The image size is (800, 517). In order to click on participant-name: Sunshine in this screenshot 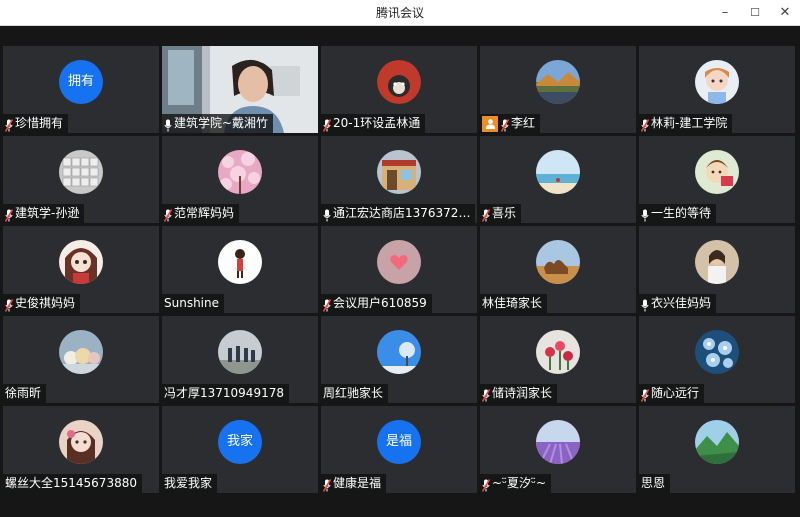, I will do `click(192, 303)`.